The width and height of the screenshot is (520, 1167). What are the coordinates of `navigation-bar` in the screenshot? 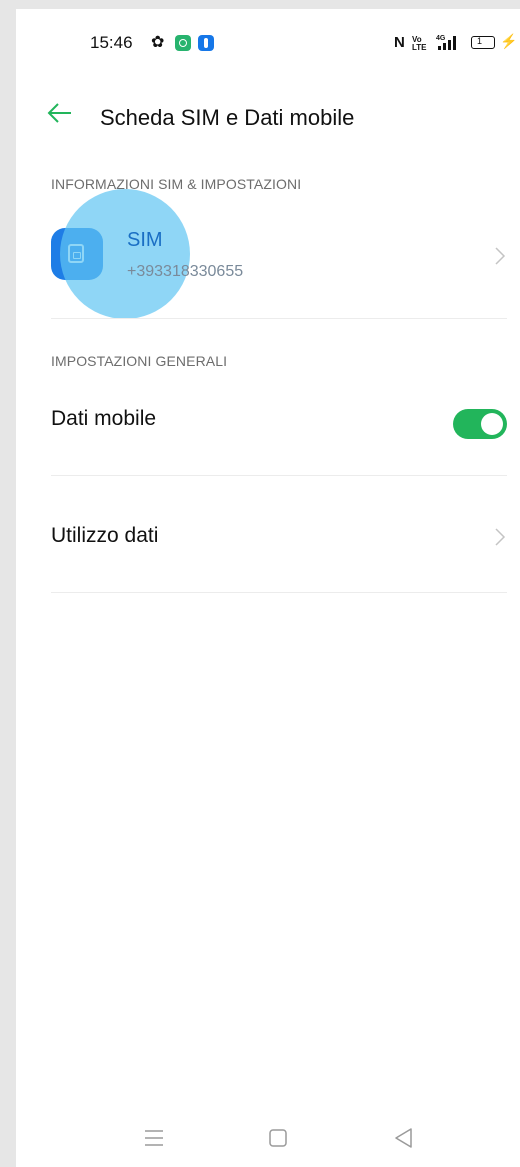 It's located at (268, 1138).